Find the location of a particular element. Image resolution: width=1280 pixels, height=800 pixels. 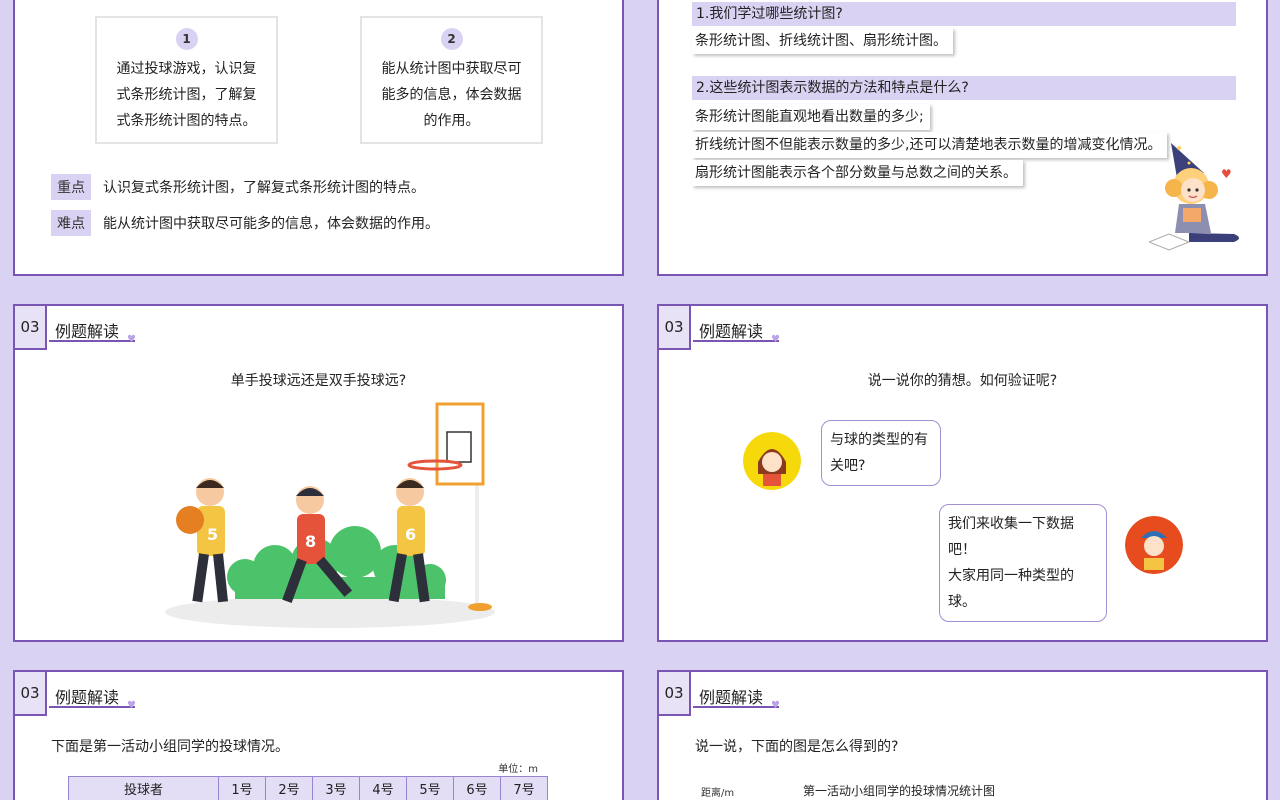

girl-speech-bubble: 与球的类型的有 关吧? is located at coordinates (881, 453).